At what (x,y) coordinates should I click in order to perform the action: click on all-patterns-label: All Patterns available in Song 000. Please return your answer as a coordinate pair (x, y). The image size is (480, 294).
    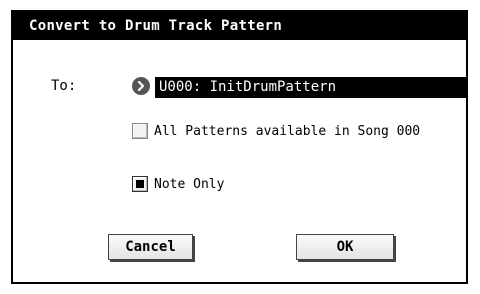
    Looking at the image, I should click on (287, 131).